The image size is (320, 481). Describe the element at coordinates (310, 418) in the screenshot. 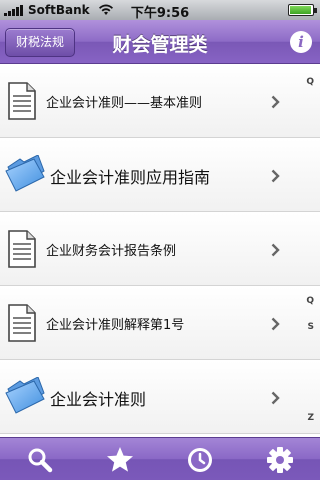

I see `index-letter: Z` at that location.